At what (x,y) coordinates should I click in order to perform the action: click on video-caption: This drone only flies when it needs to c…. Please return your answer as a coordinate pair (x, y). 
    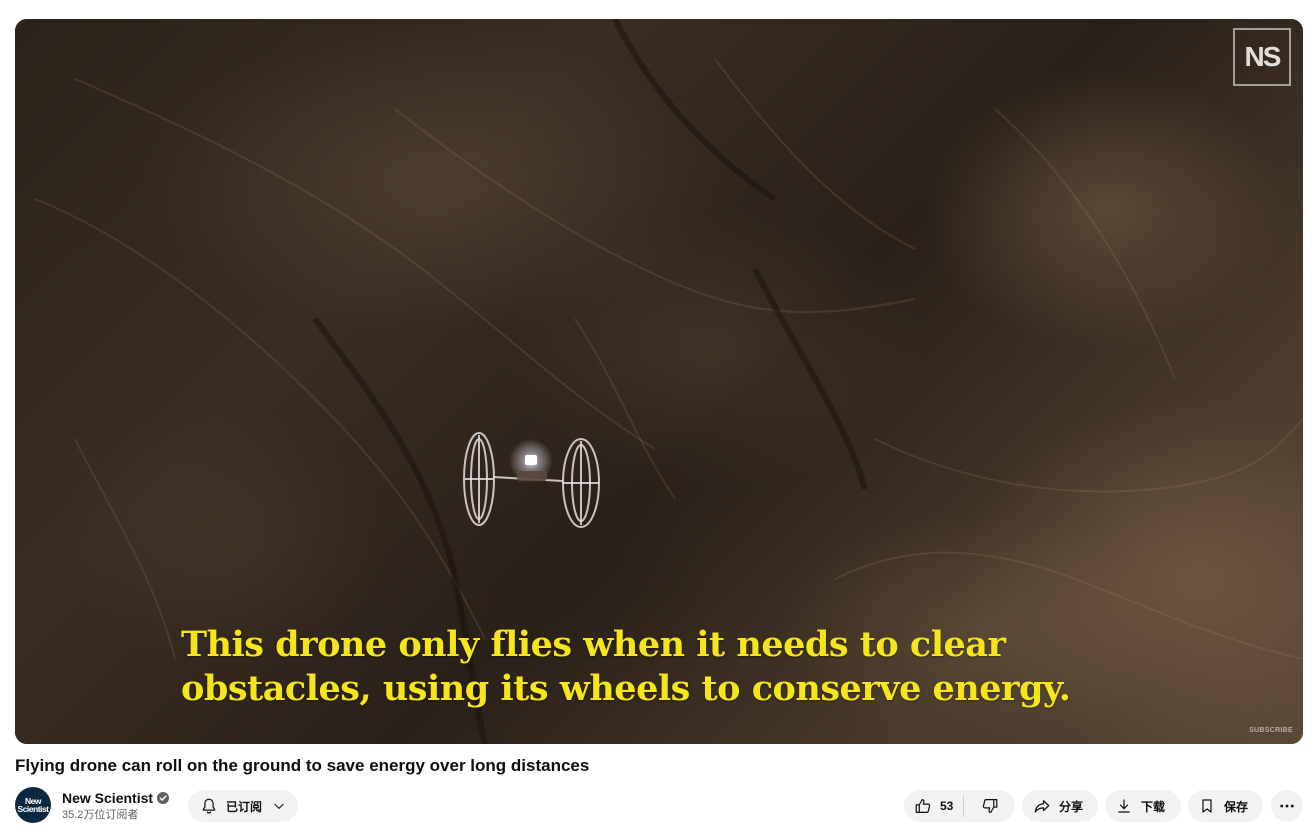
    Looking at the image, I should click on (626, 667).